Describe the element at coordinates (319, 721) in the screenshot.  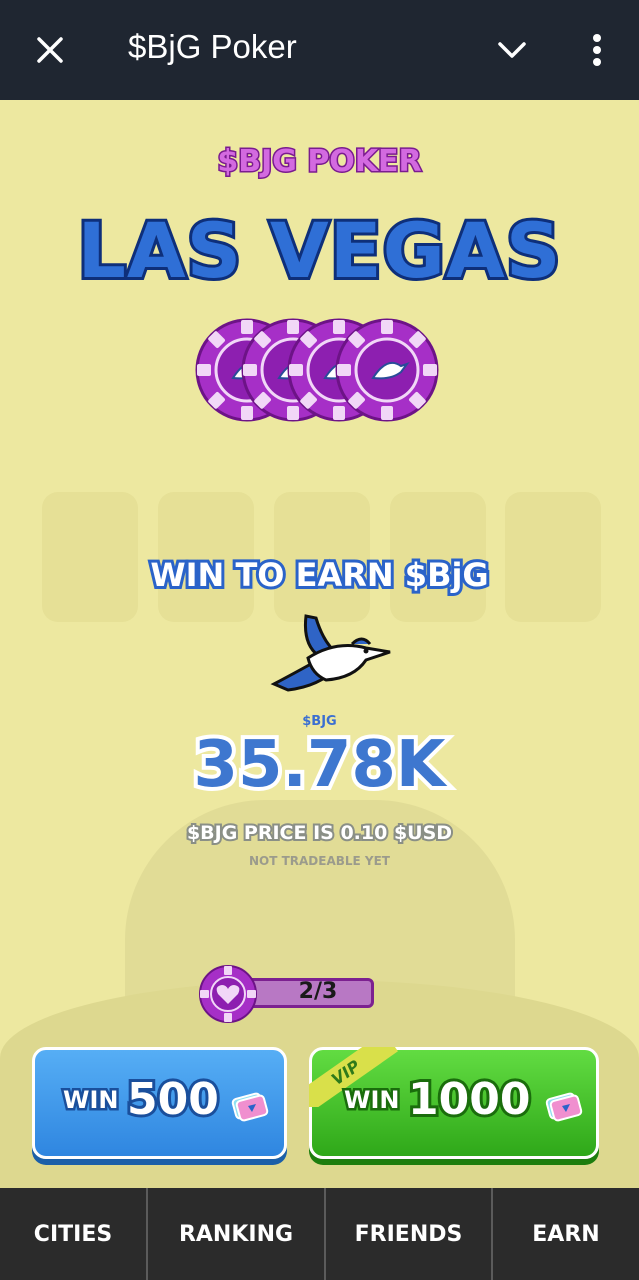
I see `token-label: $BJG` at that location.